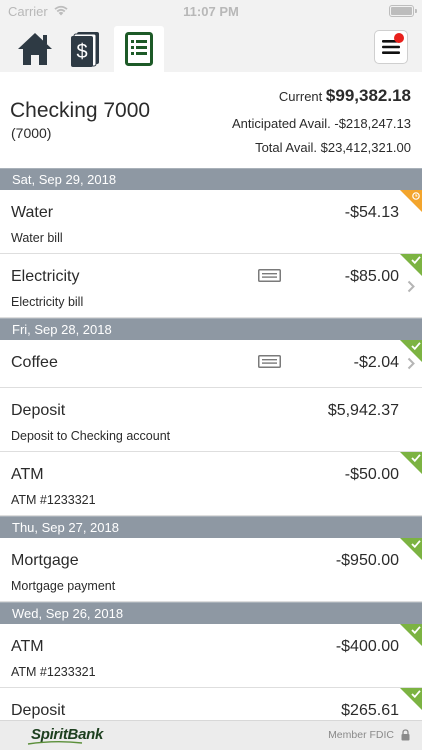 This screenshot has width=422, height=750. Describe the element at coordinates (32, 212) in the screenshot. I see `transaction-title: Water` at that location.